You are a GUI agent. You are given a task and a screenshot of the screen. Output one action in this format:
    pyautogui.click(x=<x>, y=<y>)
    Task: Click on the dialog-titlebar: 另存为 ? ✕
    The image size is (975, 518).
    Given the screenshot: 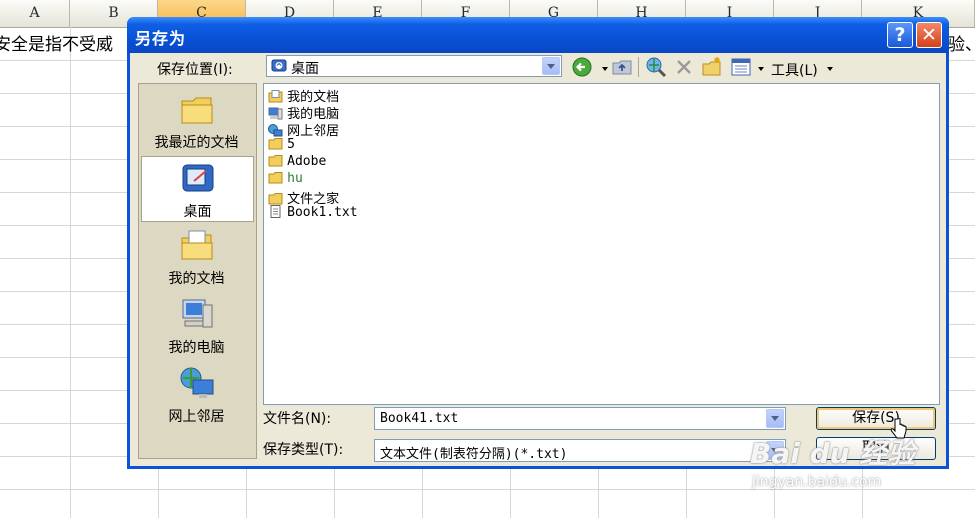 What is the action you would take?
    pyautogui.click(x=538, y=35)
    